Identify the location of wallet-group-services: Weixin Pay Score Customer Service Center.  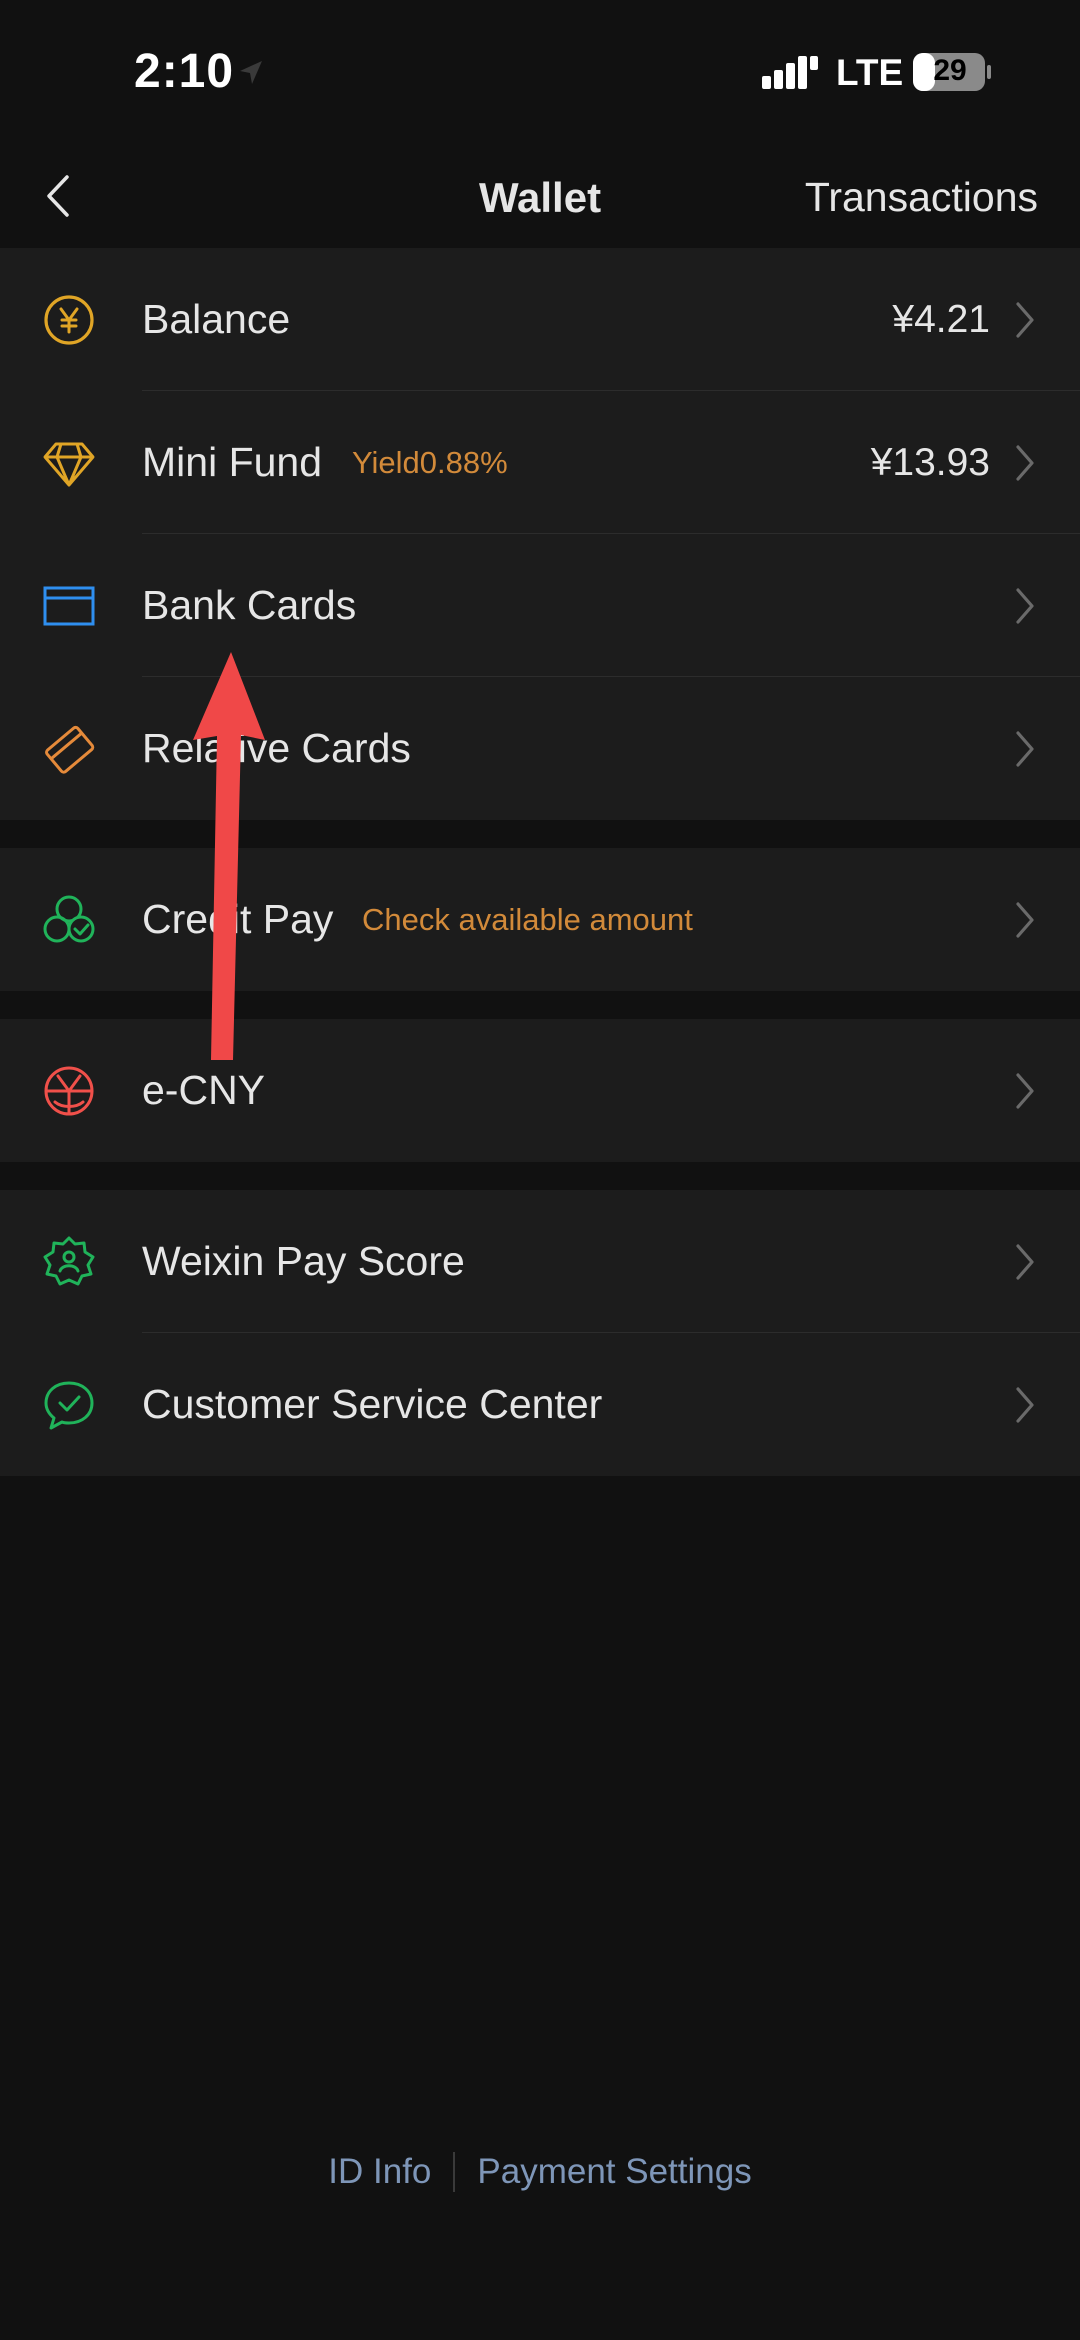
(540, 1333).